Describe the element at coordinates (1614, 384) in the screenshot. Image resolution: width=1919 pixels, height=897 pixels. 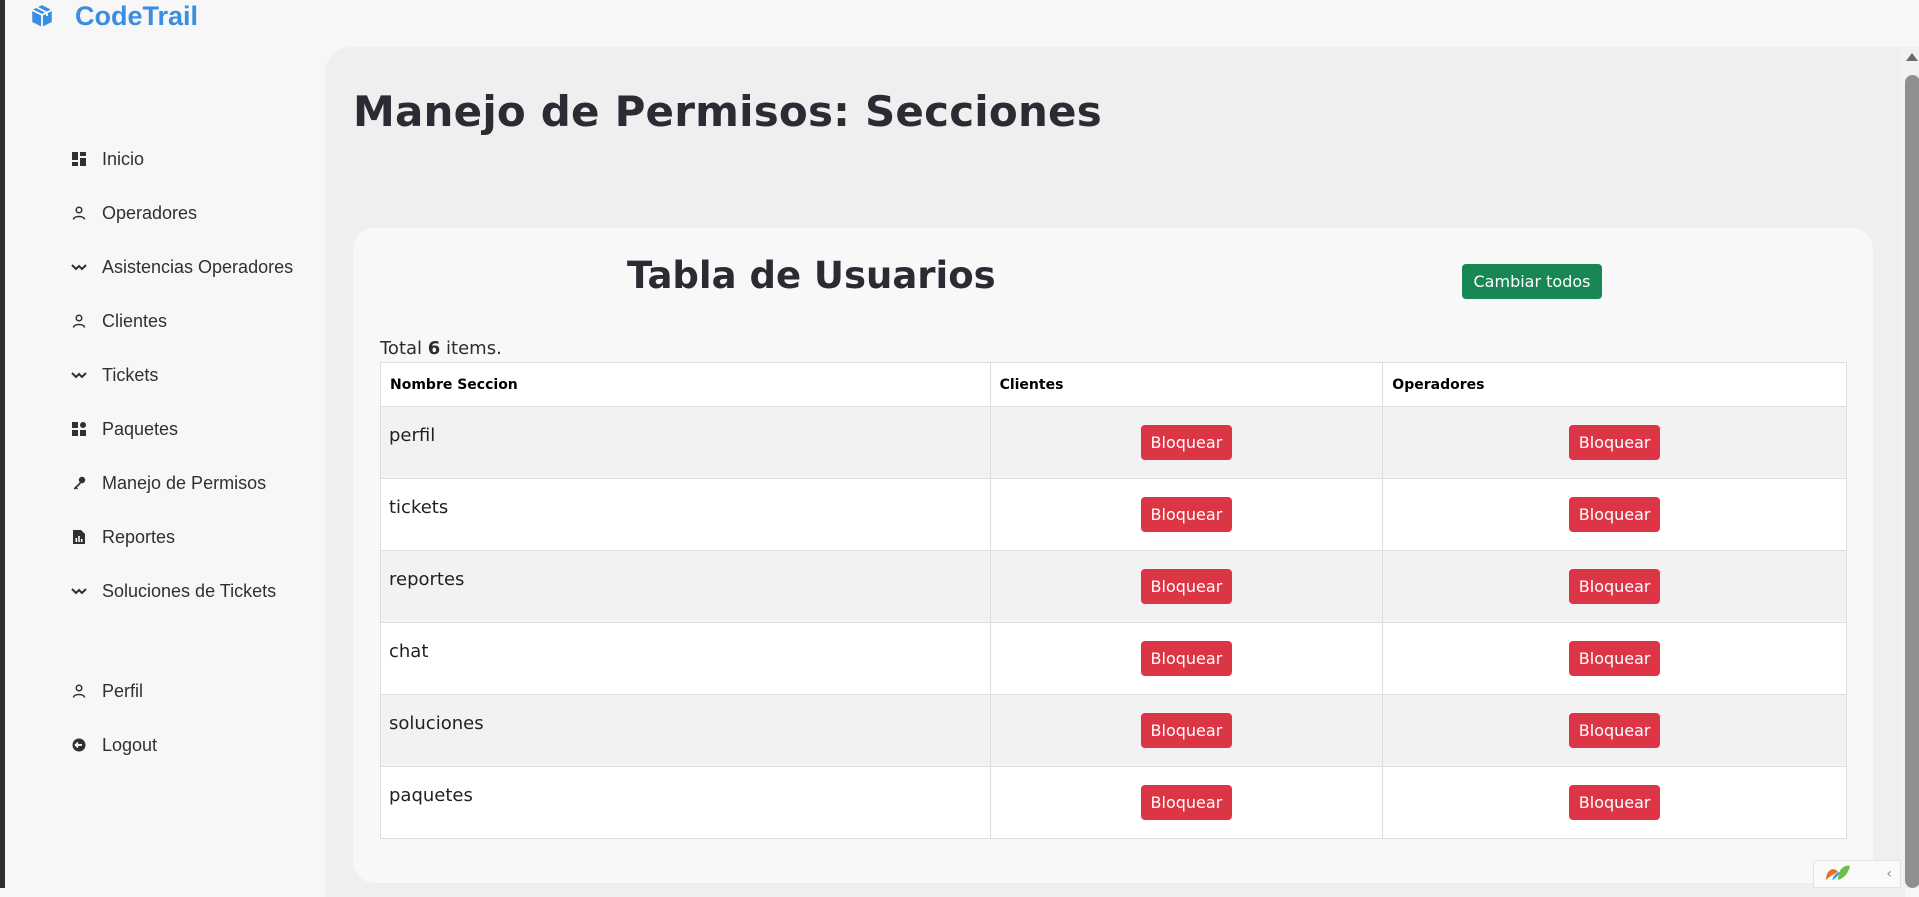
I see `column-header-operadores: Operadores` at that location.